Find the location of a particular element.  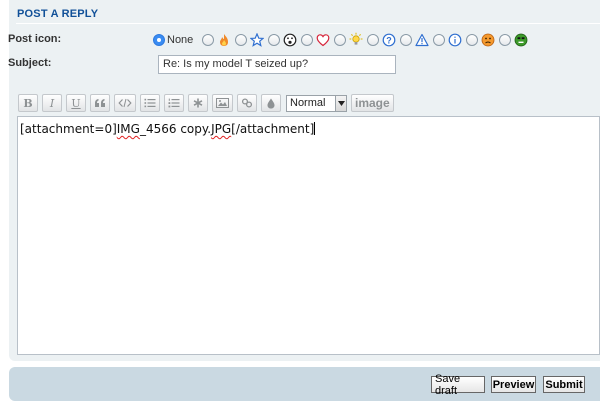

icon-option-question: ? is located at coordinates (382, 40).